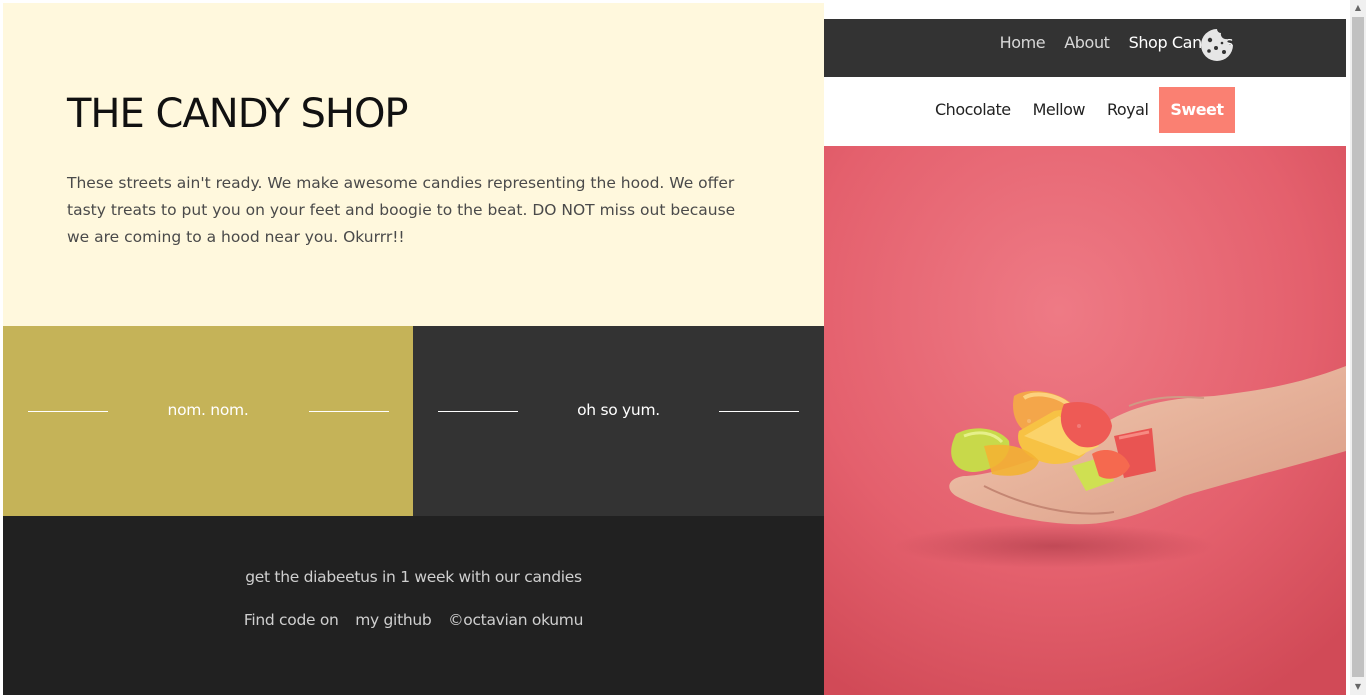 The width and height of the screenshot is (1366, 695). What do you see at coordinates (1358, 8) in the screenshot?
I see `scroll-up-arrow-icon: ▲` at bounding box center [1358, 8].